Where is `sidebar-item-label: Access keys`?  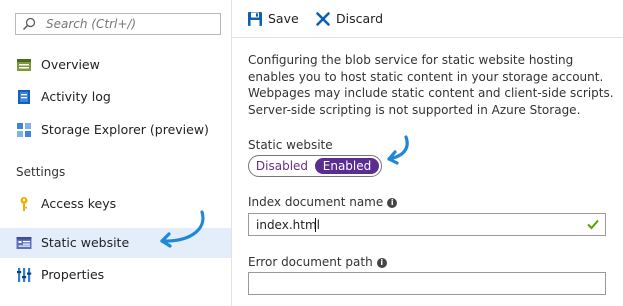
sidebar-item-label: Access keys is located at coordinates (79, 203).